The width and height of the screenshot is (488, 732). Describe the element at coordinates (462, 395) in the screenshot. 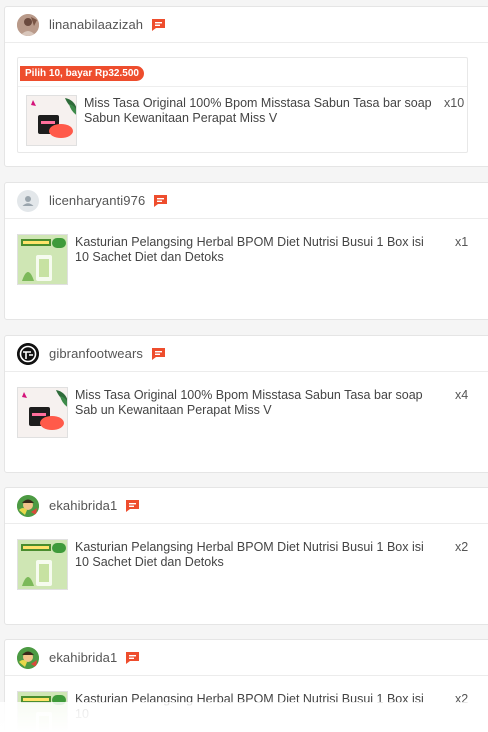

I see `item-quantity: x4` at that location.